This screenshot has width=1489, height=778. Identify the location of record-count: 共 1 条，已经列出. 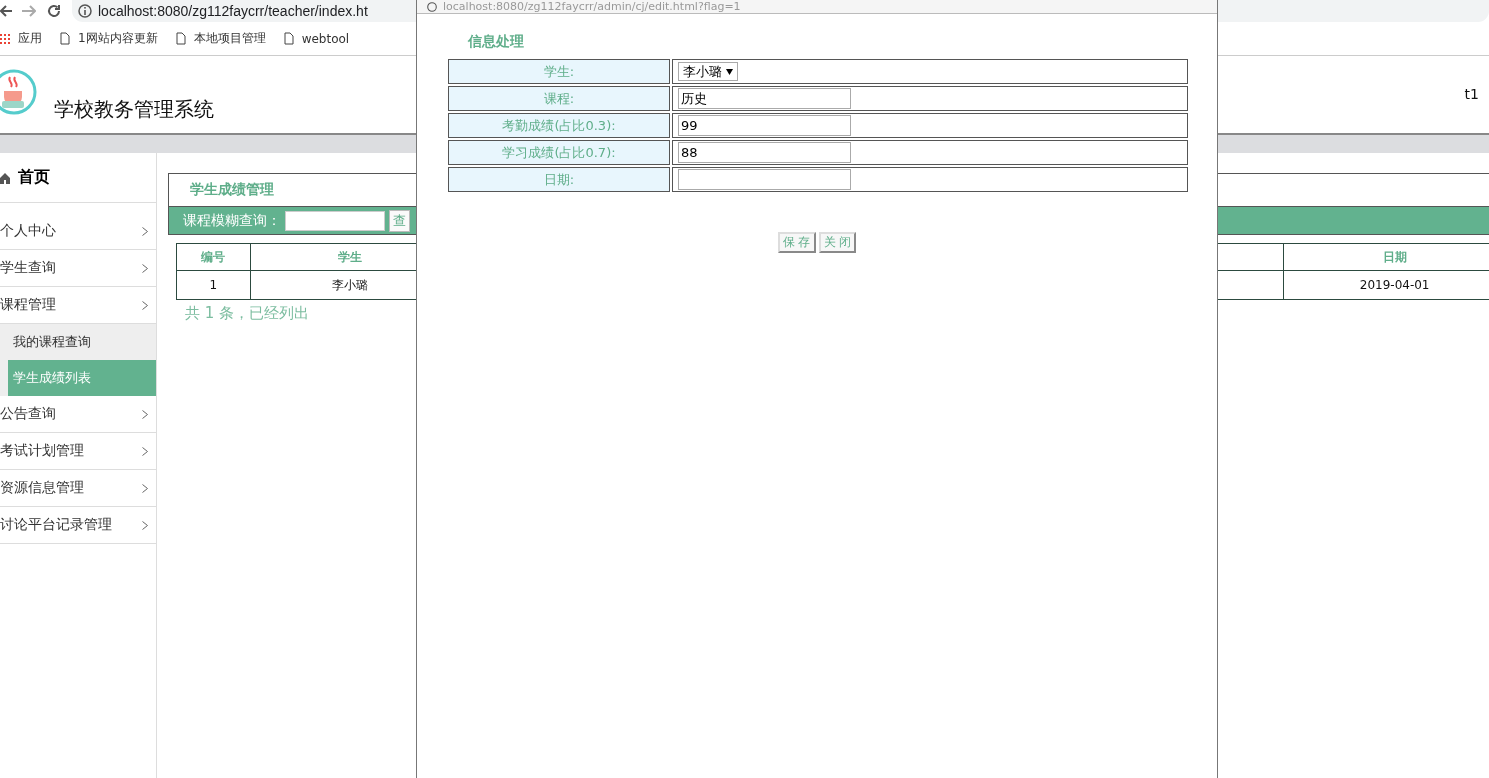
(248, 313).